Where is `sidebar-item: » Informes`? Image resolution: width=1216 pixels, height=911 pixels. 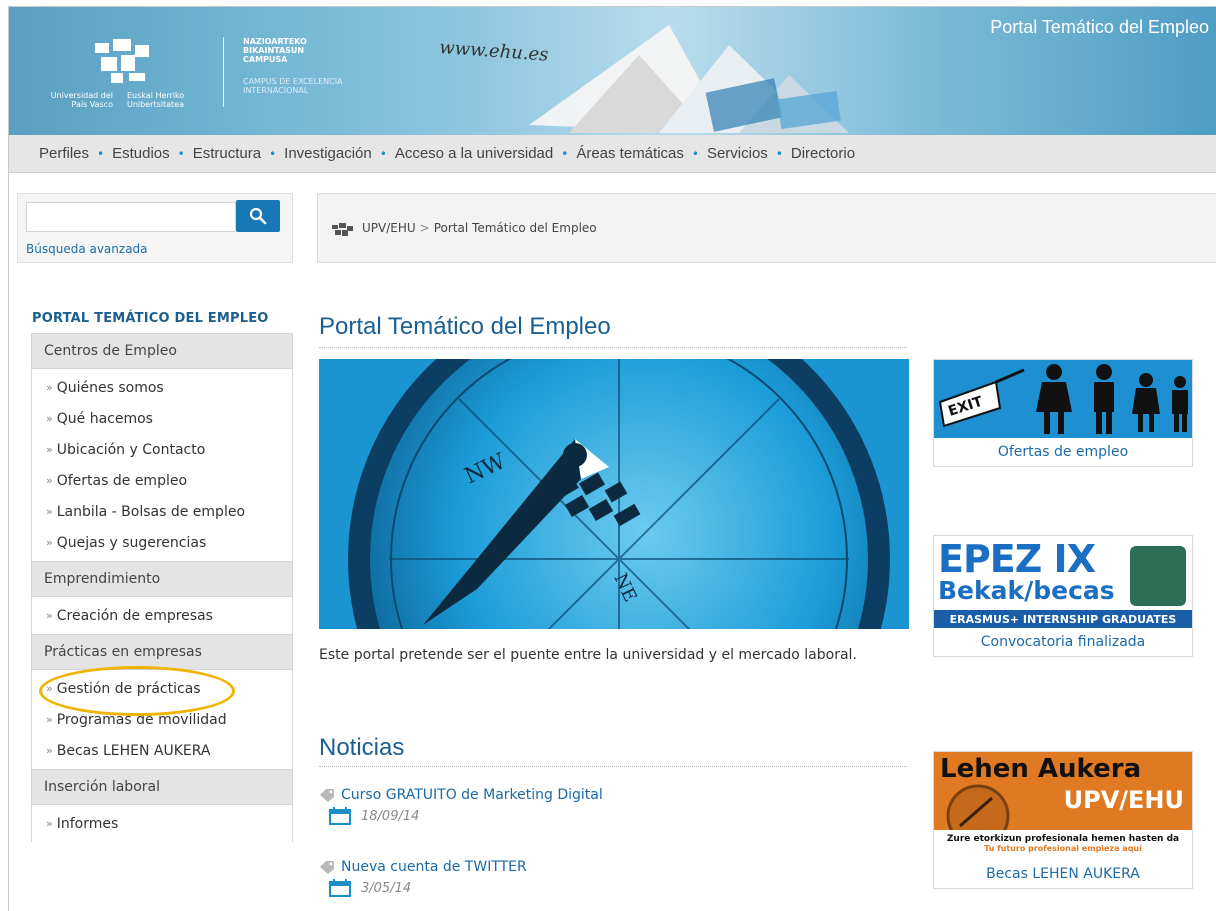 sidebar-item: » Informes is located at coordinates (162, 823).